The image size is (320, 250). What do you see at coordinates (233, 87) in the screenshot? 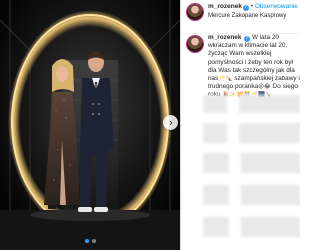
I see `caption-line-7: trudnego poranka` at bounding box center [233, 87].